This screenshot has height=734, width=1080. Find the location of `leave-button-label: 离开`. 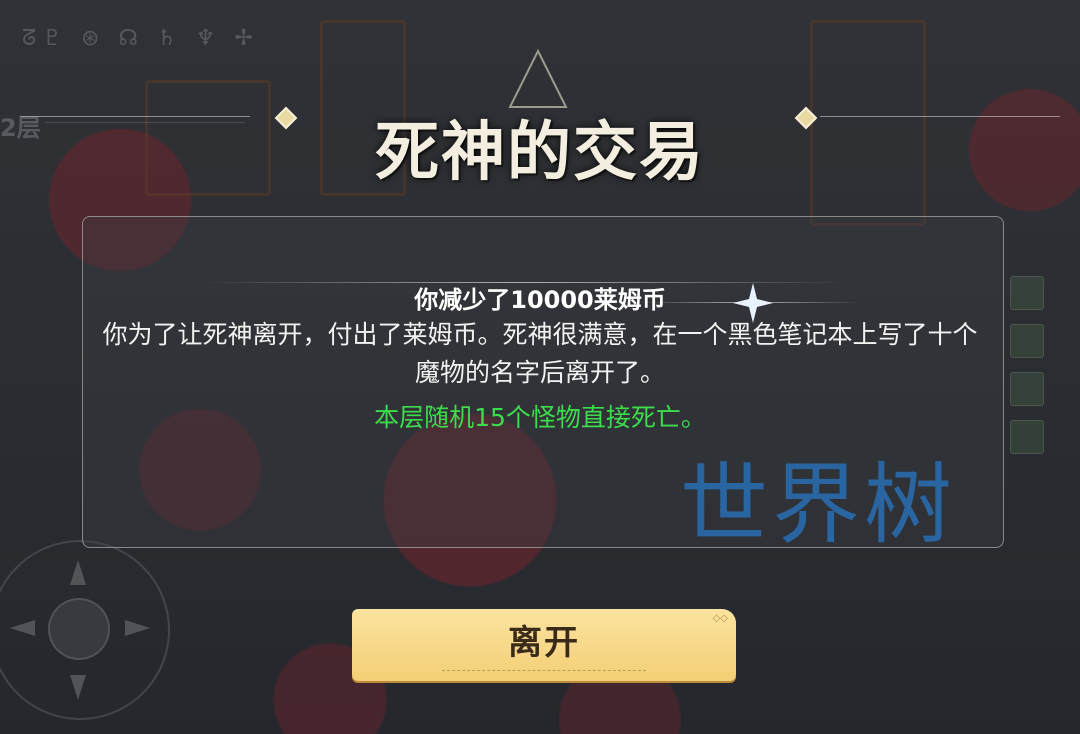

leave-button-label: 离开 is located at coordinates (544, 643).